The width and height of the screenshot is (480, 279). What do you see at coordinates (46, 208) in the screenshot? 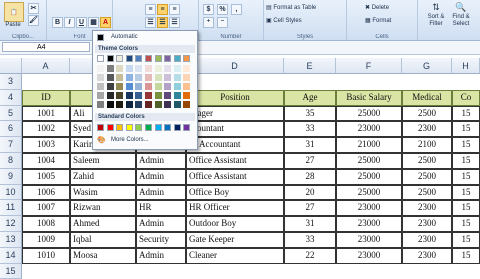
I see `table-cell: 1007` at bounding box center [46, 208].